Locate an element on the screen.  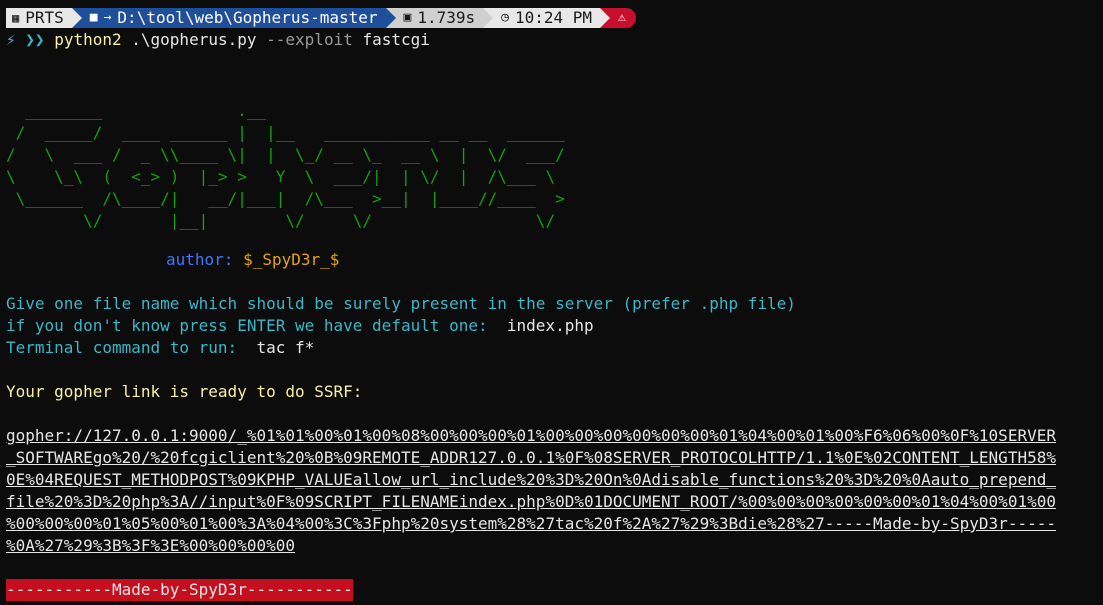
prompt-user-segment: ▦ PRTS is located at coordinates (39, 18).